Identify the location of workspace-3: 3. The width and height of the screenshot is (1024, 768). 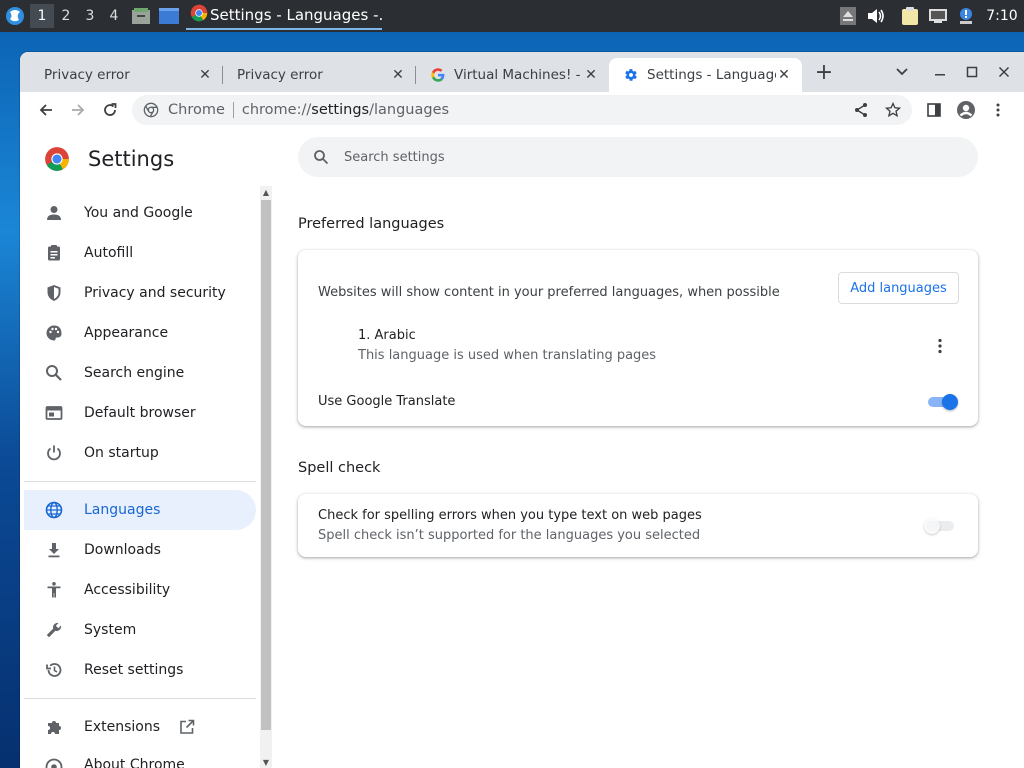
(90, 16).